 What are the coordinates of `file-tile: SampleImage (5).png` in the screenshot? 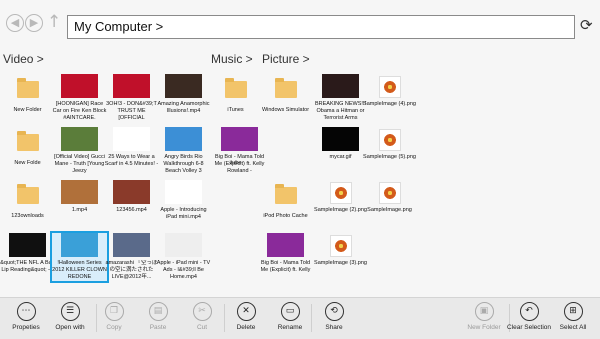 It's located at (389, 144).